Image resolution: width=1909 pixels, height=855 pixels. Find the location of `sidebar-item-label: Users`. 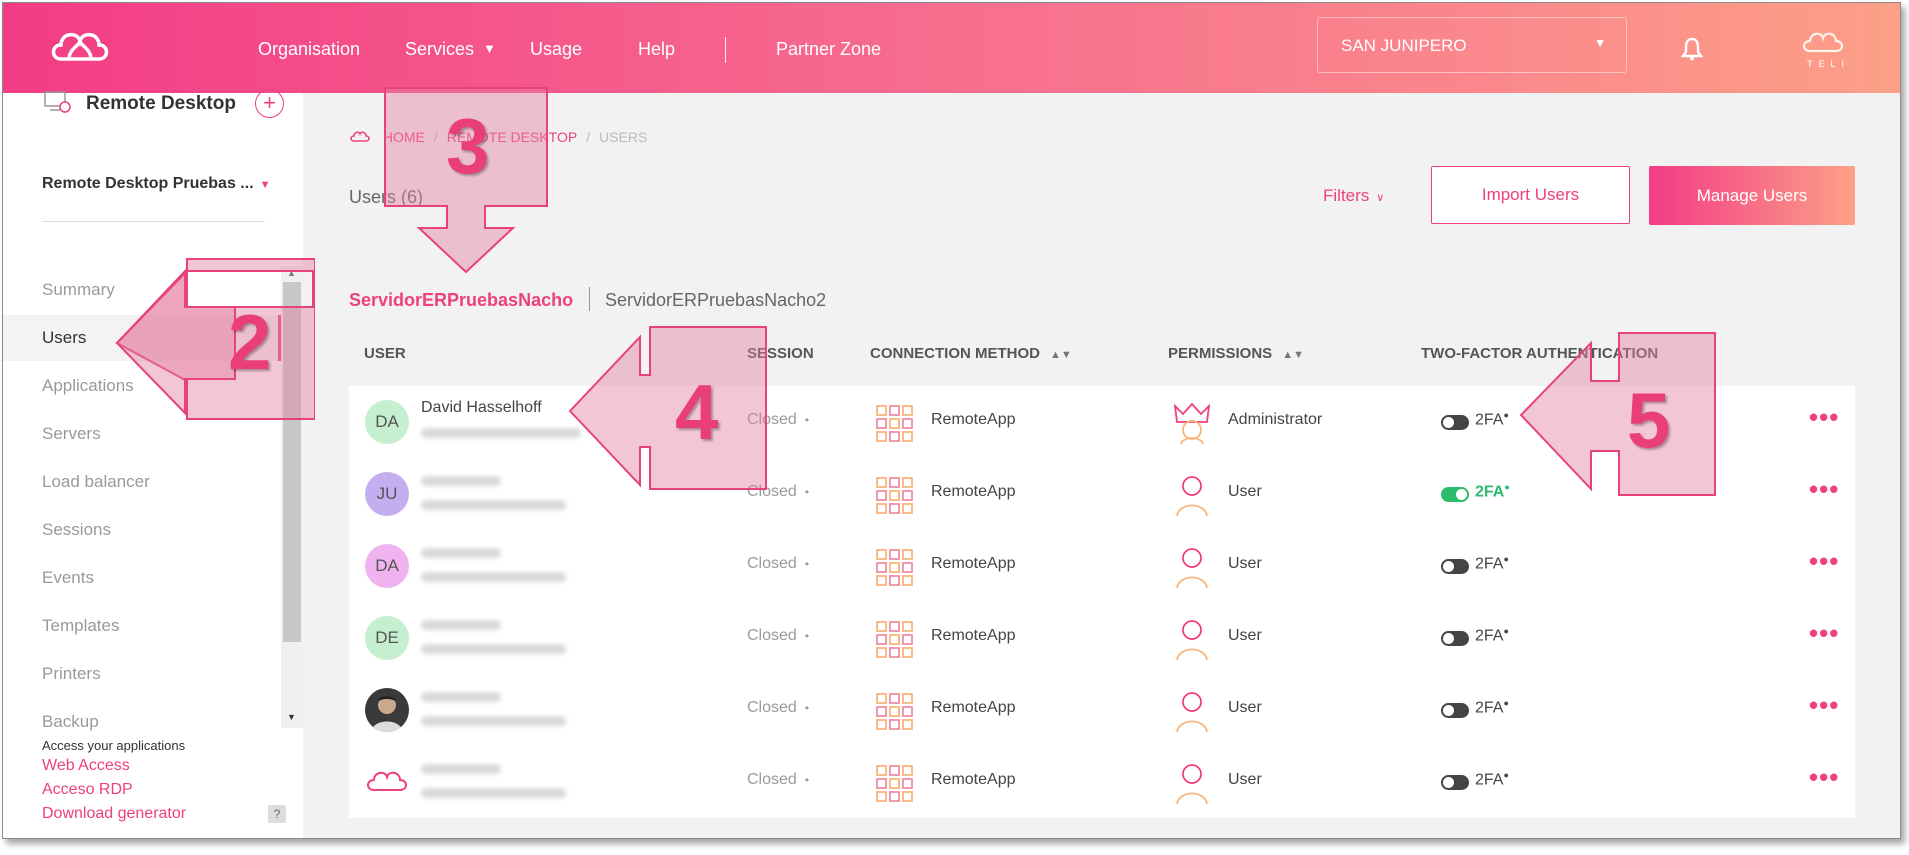

sidebar-item-label: Users is located at coordinates (64, 337).